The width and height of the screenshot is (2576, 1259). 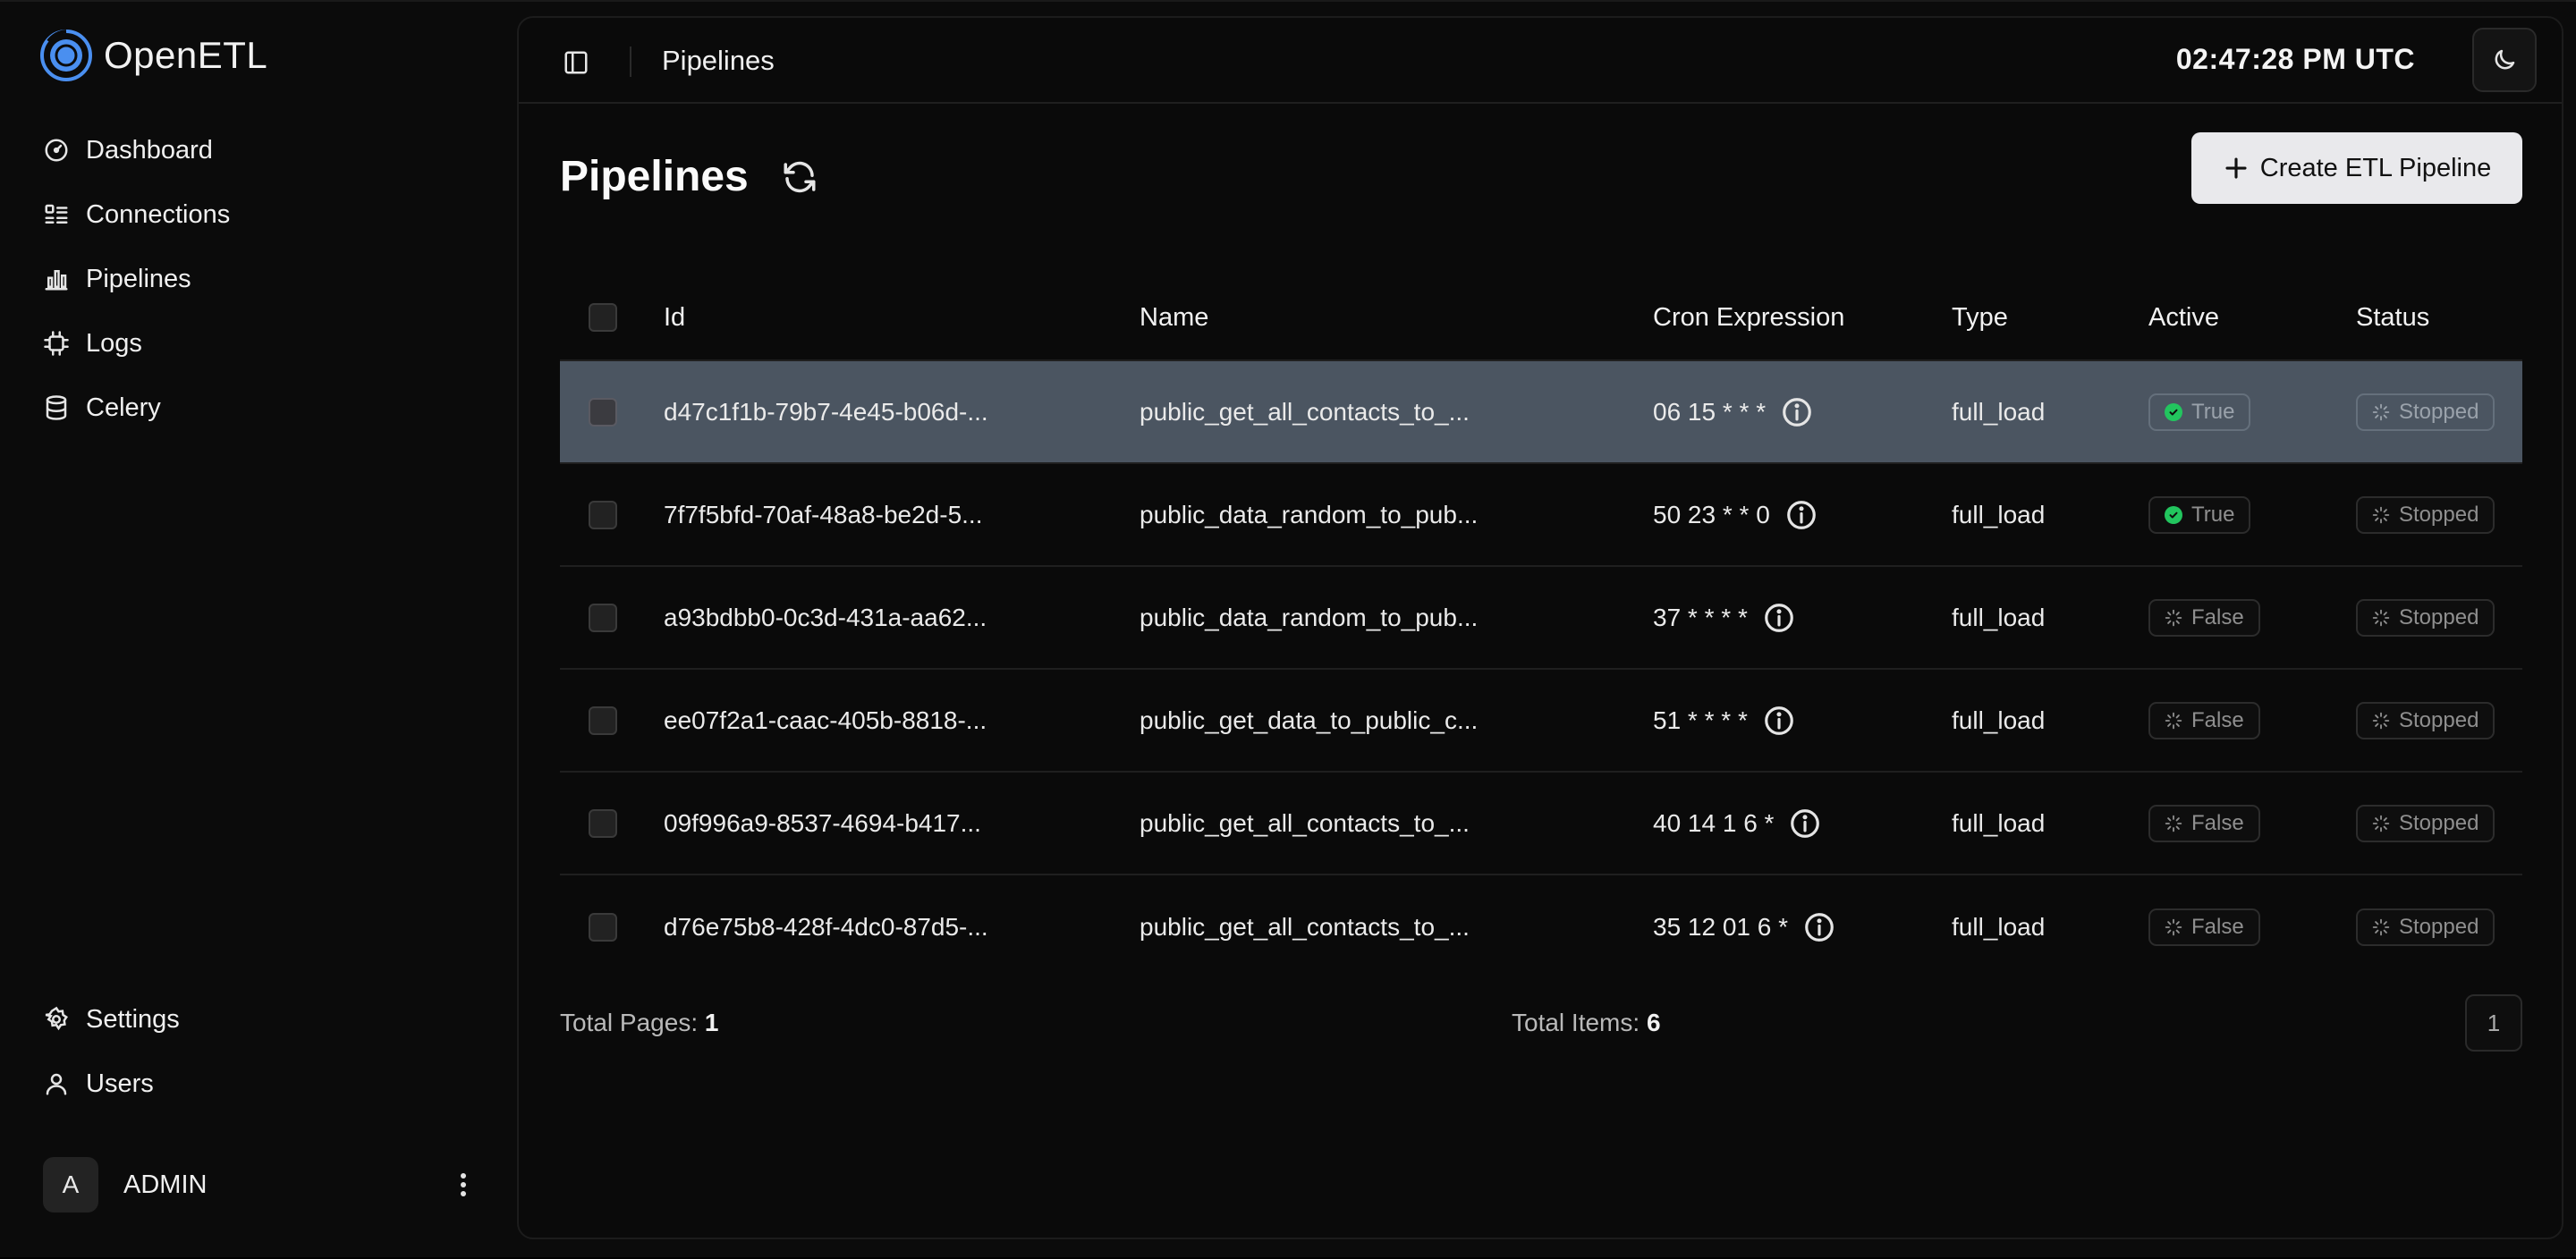 I want to click on sidebar-item-celery: Celery, so click(x=259, y=408).